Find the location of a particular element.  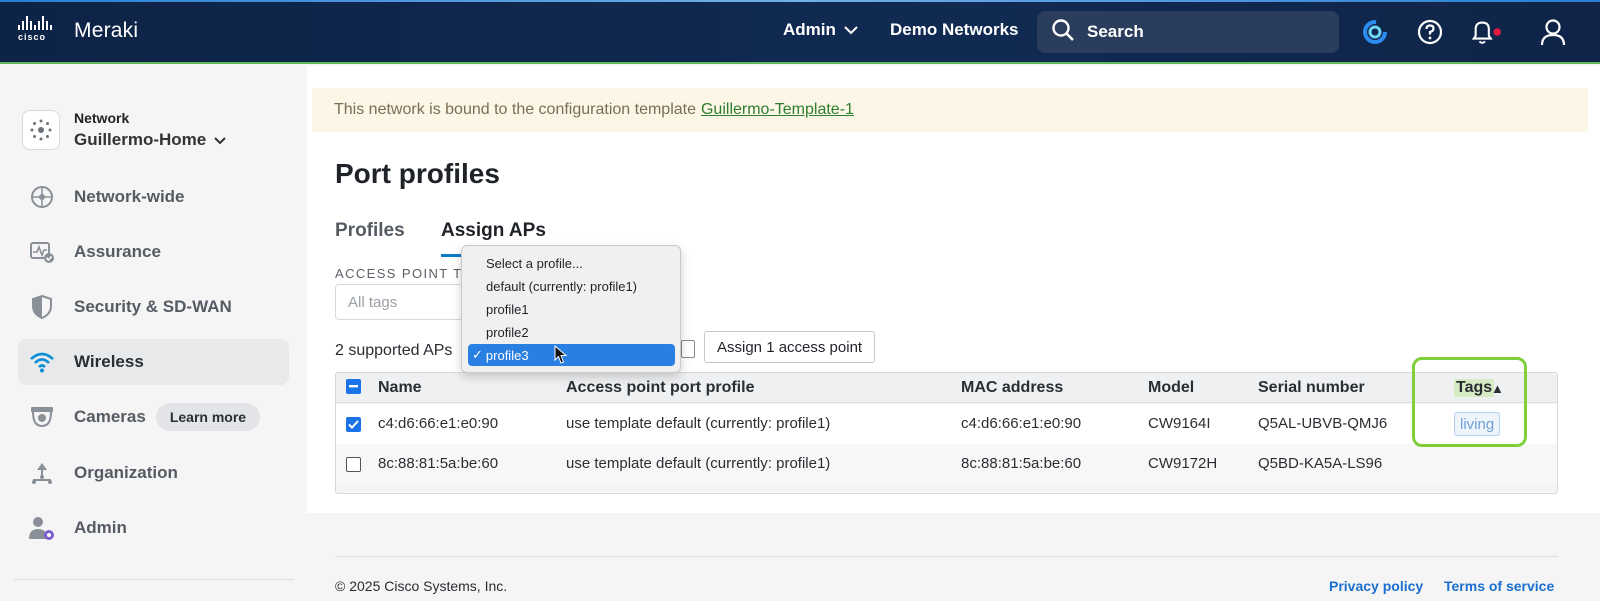

sidebar-item-network-wide: Network-wide is located at coordinates (153, 197).